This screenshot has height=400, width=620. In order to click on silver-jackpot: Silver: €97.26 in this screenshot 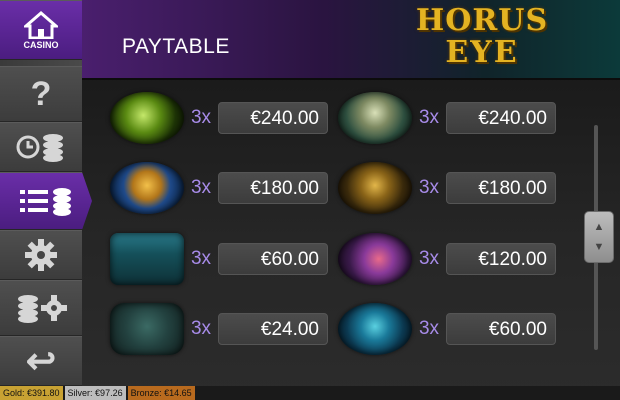, I will do `click(95, 393)`.